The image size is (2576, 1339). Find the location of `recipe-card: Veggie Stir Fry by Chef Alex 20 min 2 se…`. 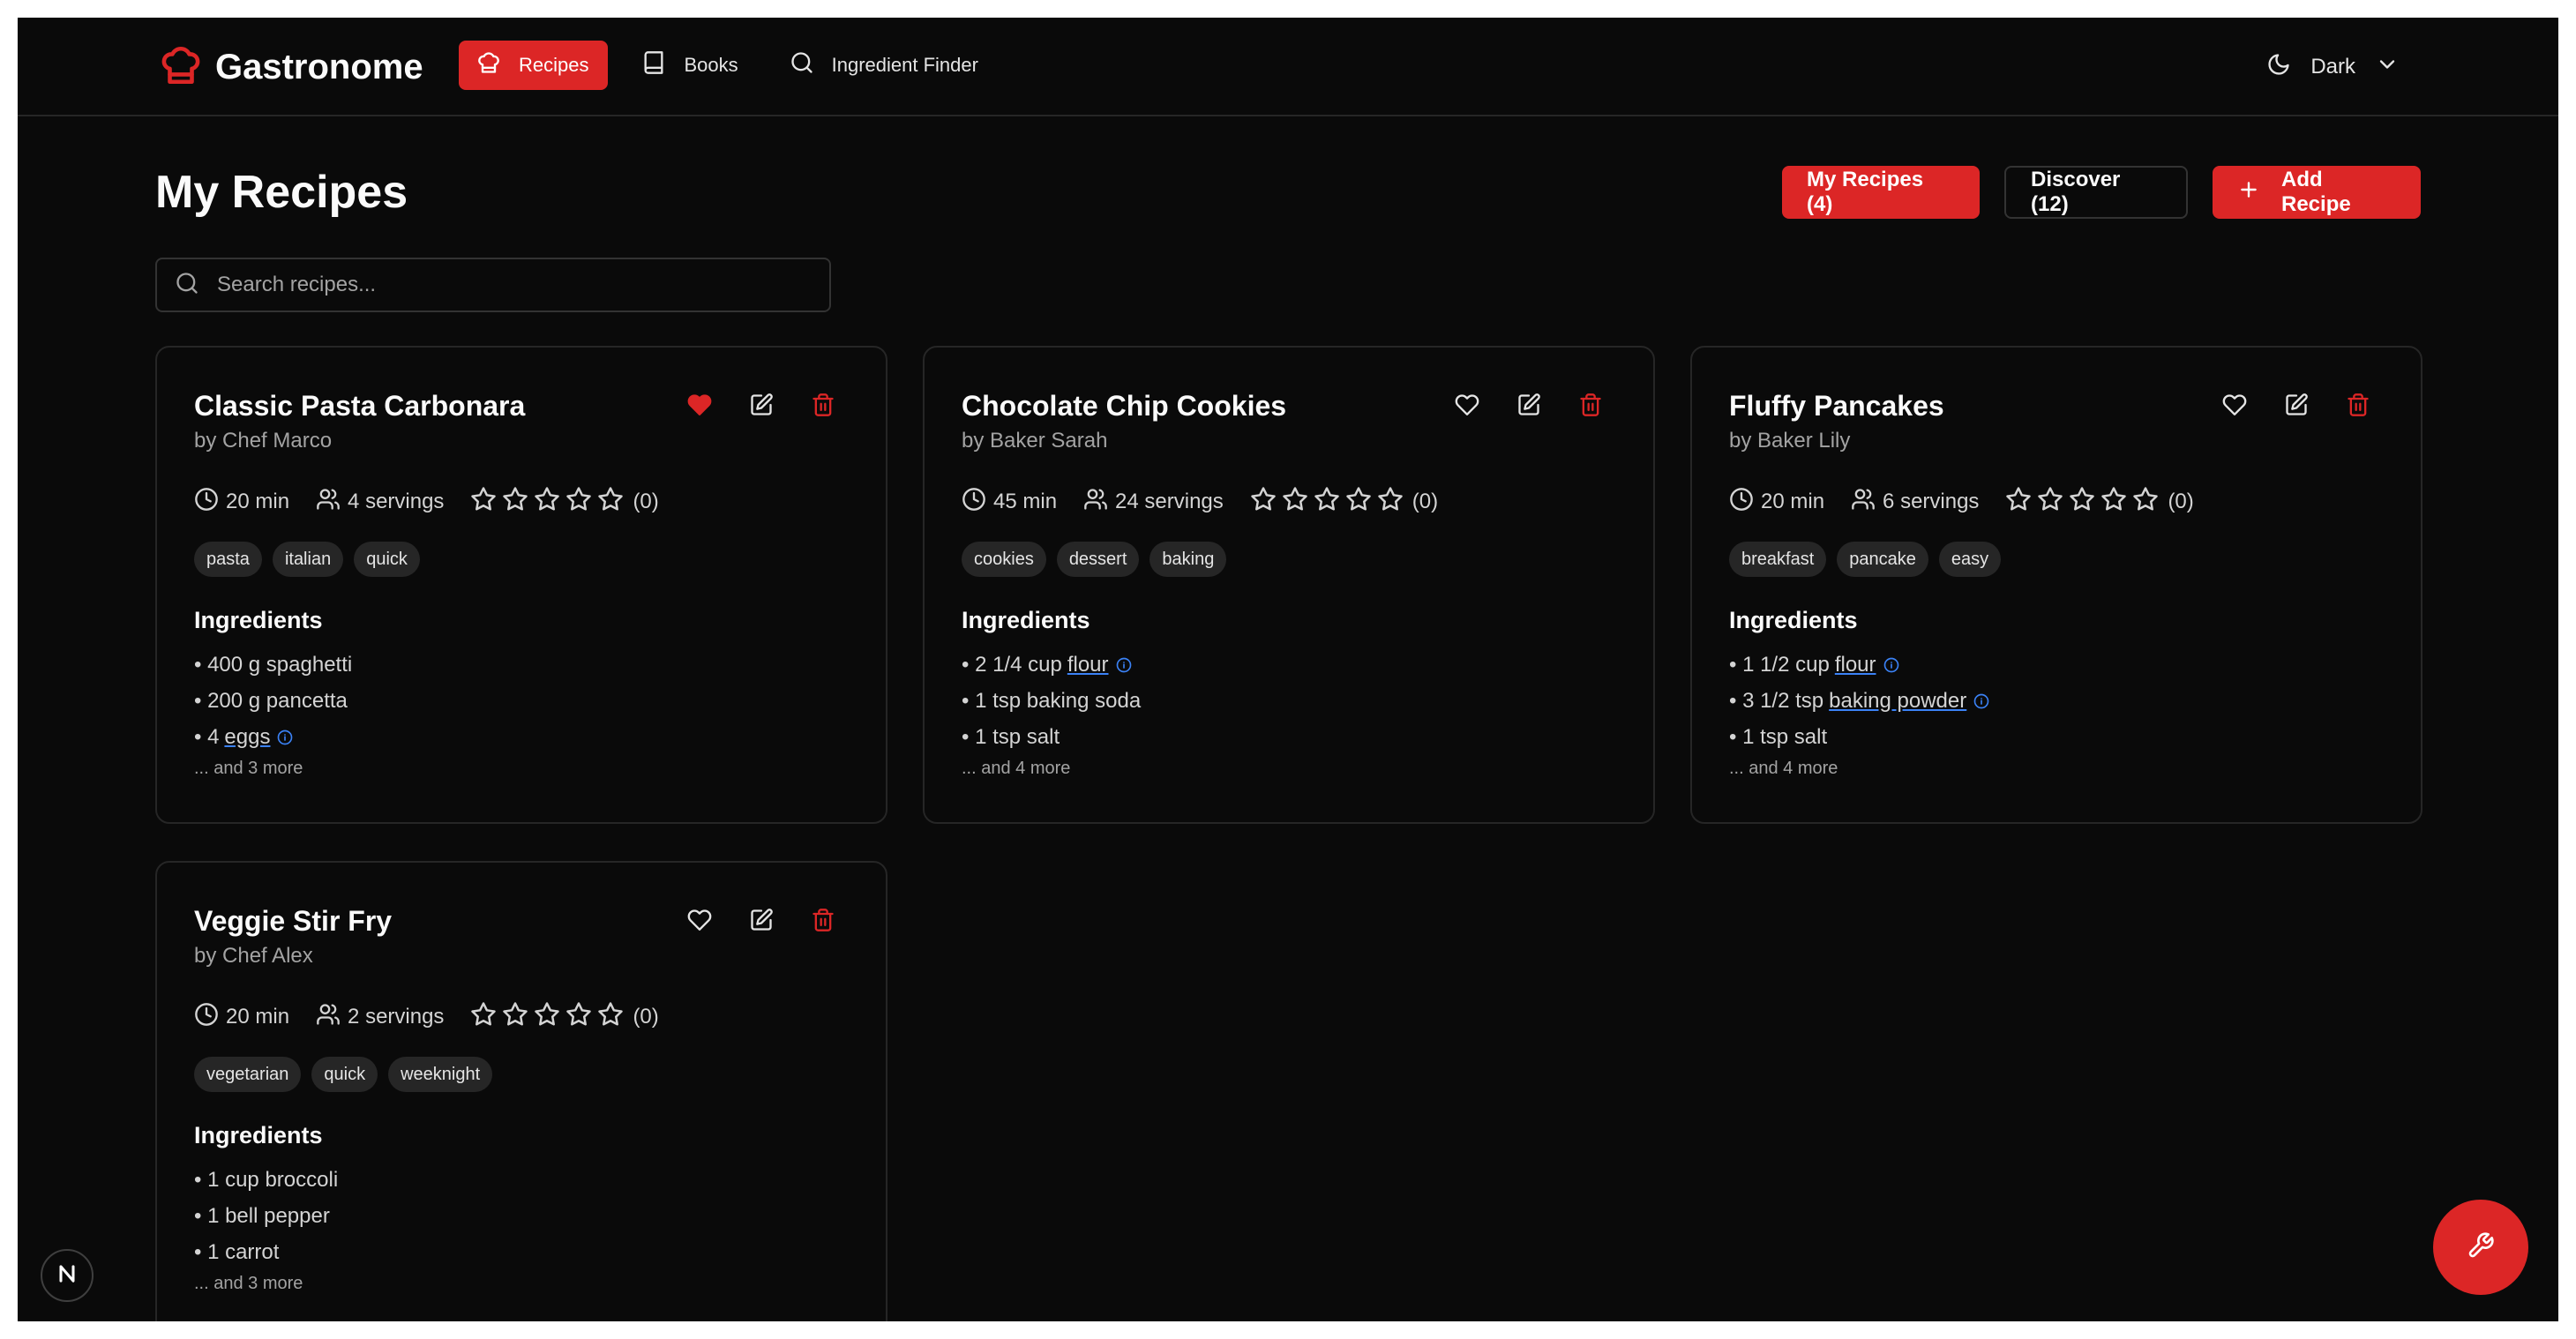

recipe-card: Veggie Stir Fry by Chef Alex 20 min 2 se… is located at coordinates (521, 1091).